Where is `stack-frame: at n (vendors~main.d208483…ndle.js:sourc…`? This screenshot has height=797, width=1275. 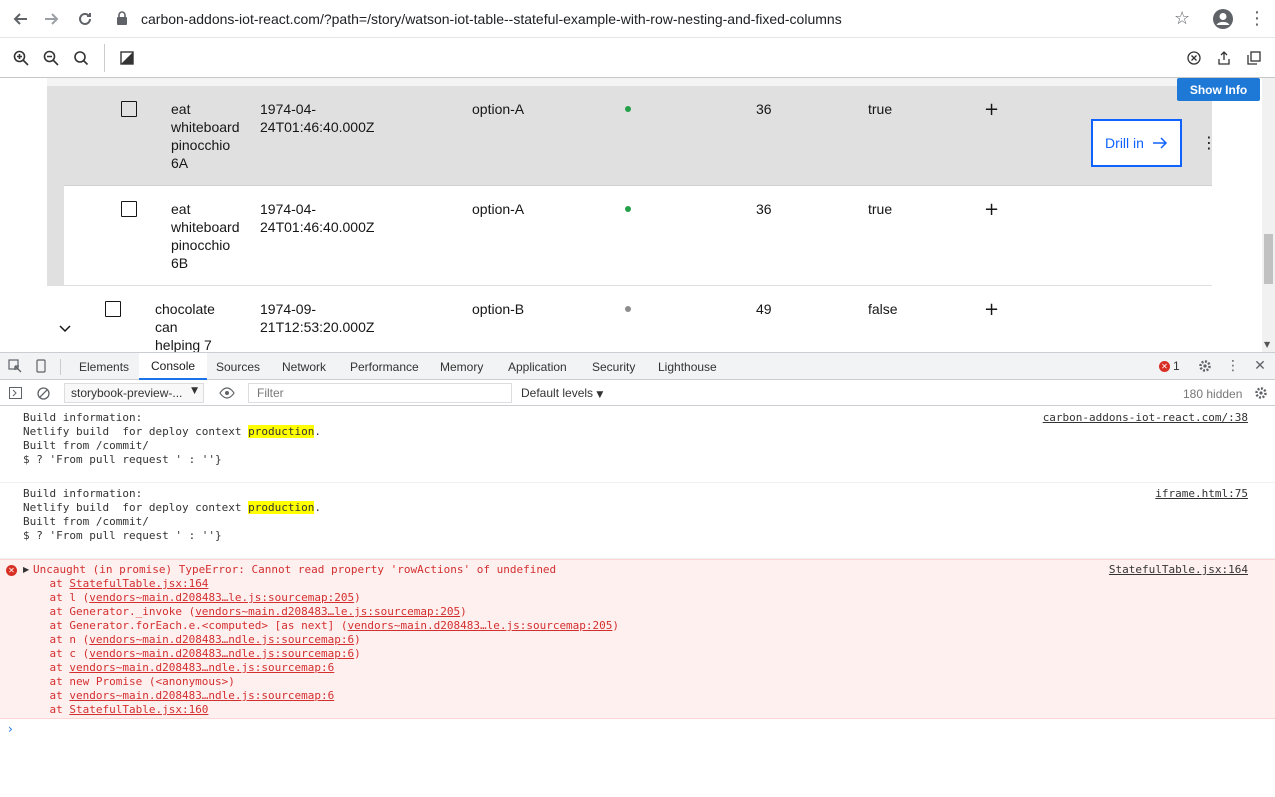 stack-frame: at n (vendors~main.d208483…ndle.js:sourc… is located at coordinates (192, 640).